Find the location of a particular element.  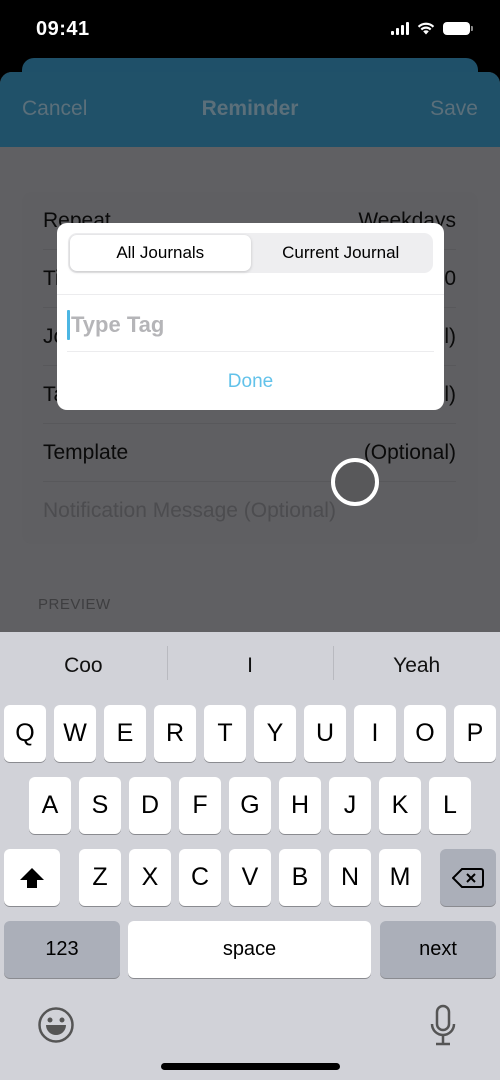

backspace-key is located at coordinates (468, 877).